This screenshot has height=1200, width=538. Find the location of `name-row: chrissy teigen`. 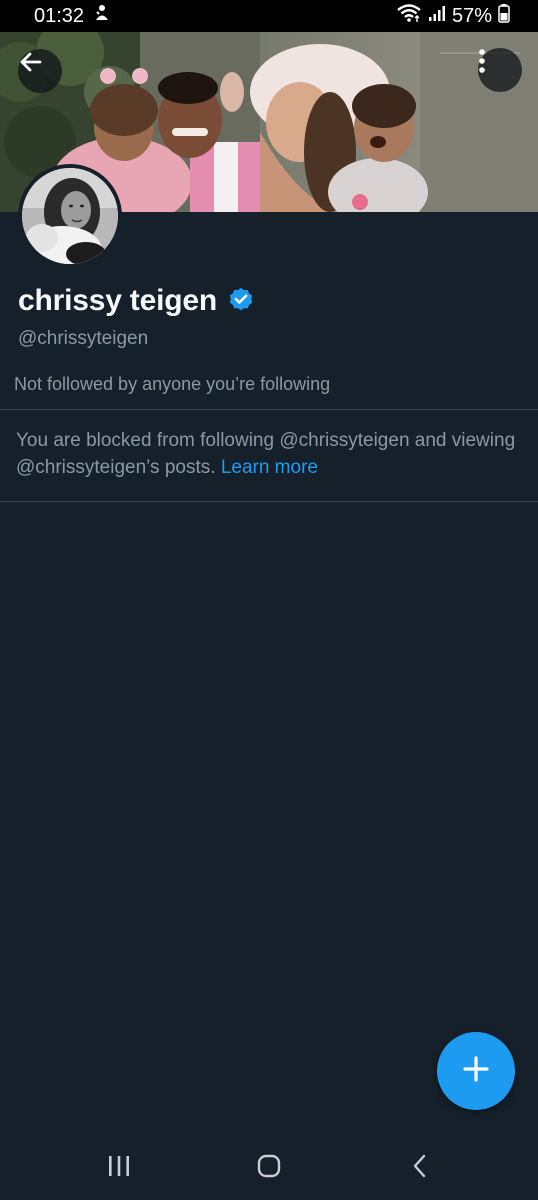

name-row: chrissy teigen is located at coordinates (136, 301).